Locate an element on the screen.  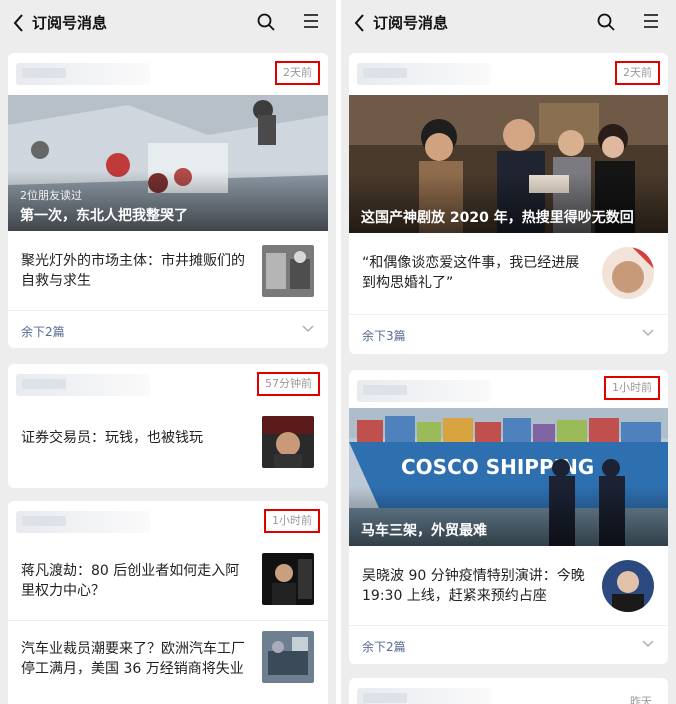
subscription-card: 57分钟前 证券交易员：玩钱，也被钱玩 is located at coordinates (168, 426).